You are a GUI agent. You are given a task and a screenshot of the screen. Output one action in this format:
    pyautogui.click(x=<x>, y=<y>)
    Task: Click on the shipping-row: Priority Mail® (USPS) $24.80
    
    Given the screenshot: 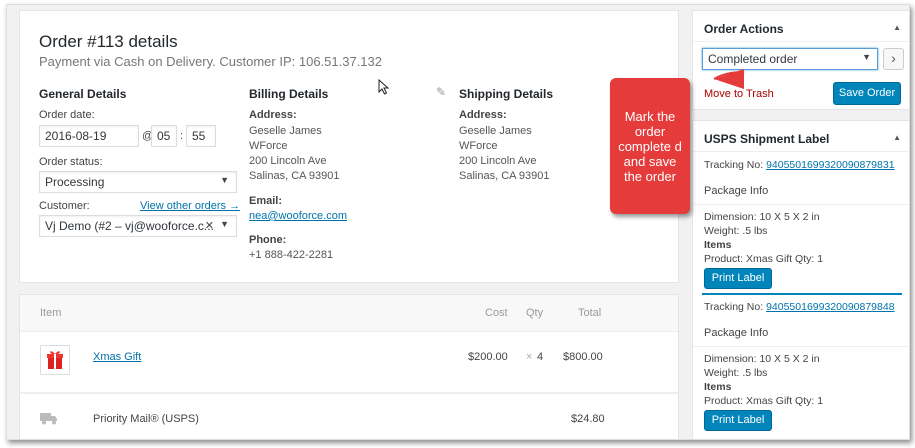 What is the action you would take?
    pyautogui.click(x=349, y=416)
    